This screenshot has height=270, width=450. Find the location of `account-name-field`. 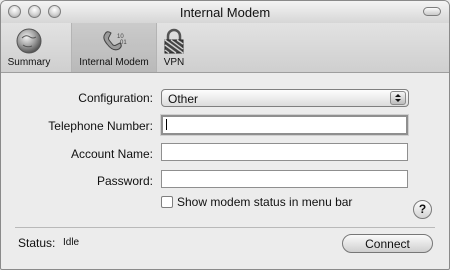

account-name-field is located at coordinates (284, 152).